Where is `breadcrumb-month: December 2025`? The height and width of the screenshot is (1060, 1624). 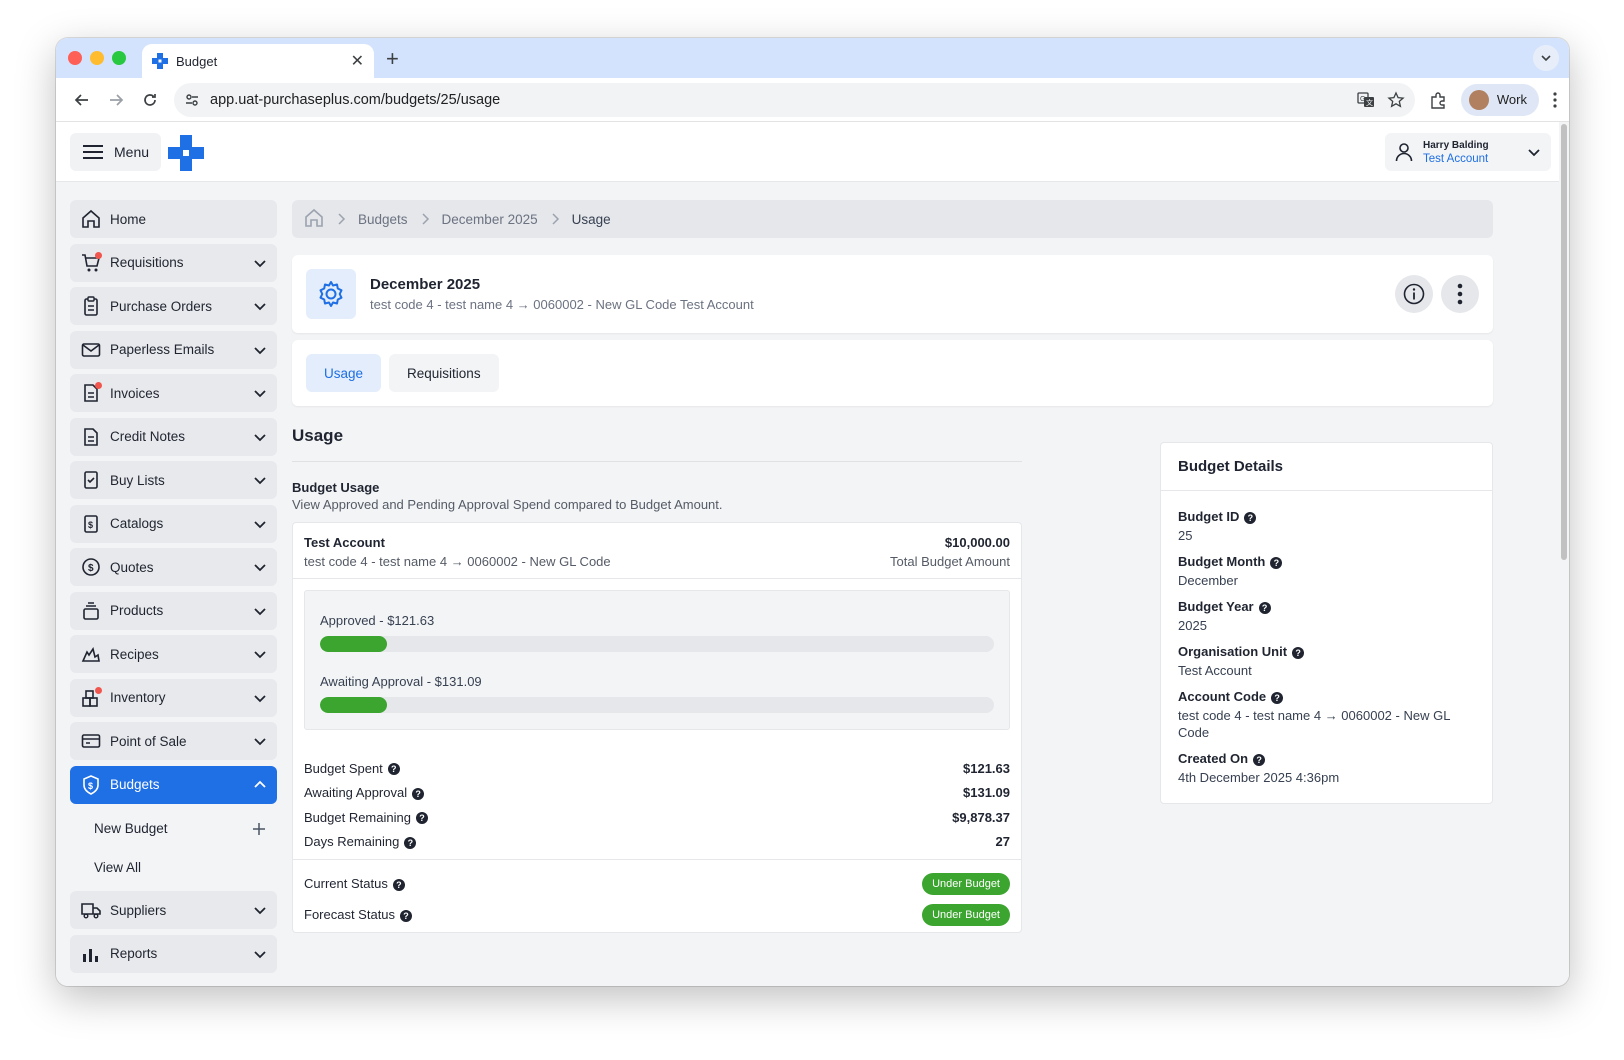 breadcrumb-month: December 2025 is located at coordinates (490, 219).